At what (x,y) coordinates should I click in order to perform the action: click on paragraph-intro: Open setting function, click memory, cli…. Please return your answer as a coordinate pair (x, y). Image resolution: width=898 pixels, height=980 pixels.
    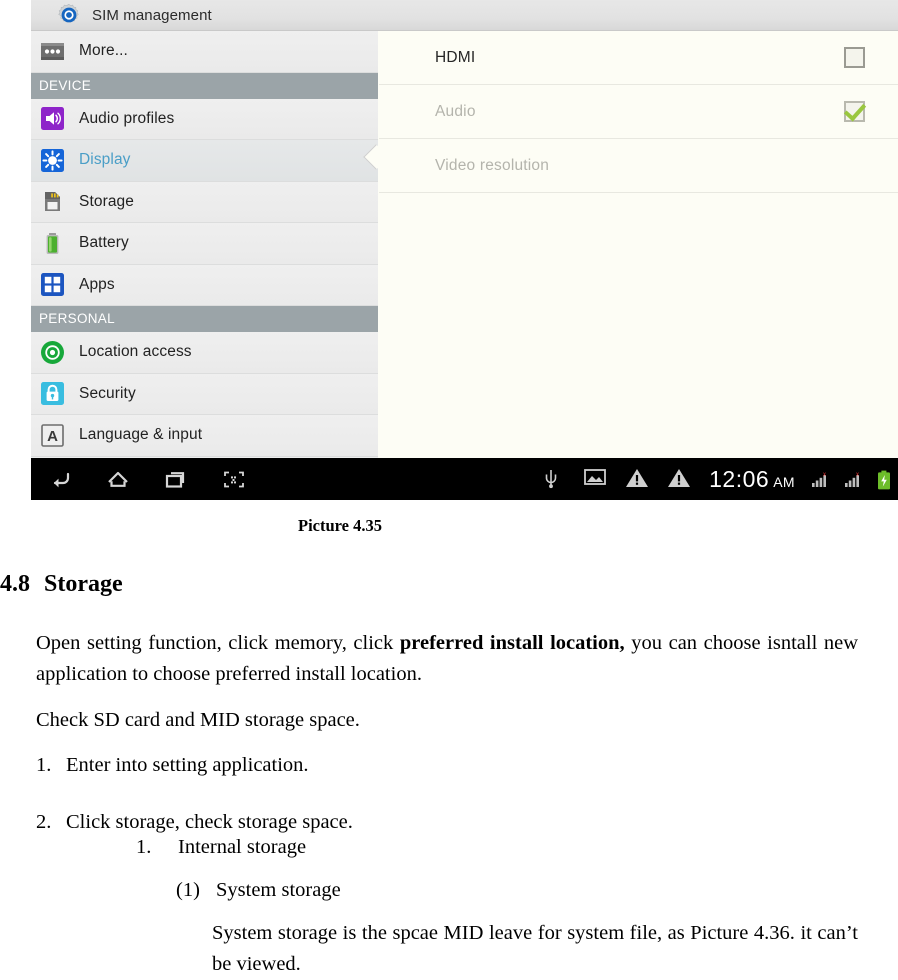
    Looking at the image, I should click on (447, 659).